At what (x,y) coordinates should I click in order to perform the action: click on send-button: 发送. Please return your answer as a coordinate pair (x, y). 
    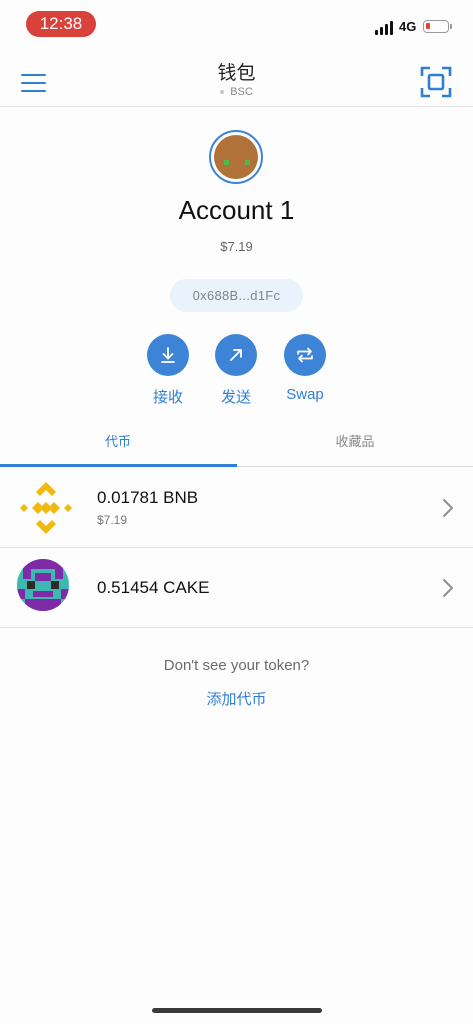
    Looking at the image, I should click on (236, 370).